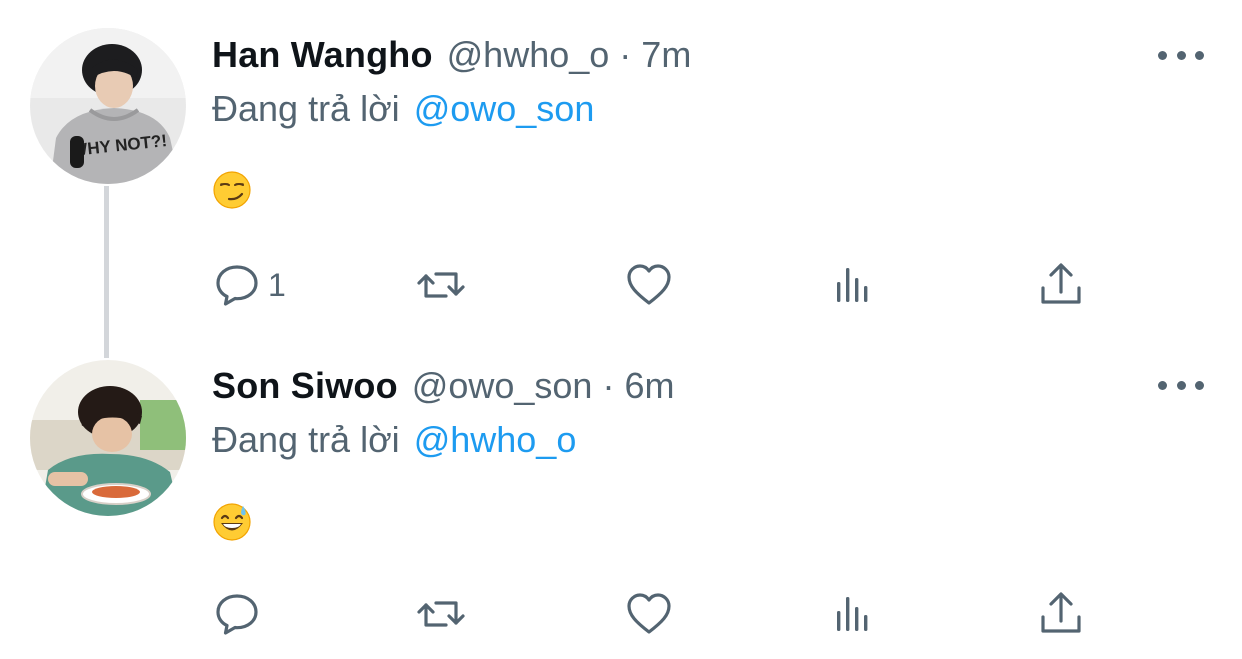 The width and height of the screenshot is (1242, 659). Describe the element at coordinates (528, 55) in the screenshot. I see `user-handle: @hwho_o` at that location.